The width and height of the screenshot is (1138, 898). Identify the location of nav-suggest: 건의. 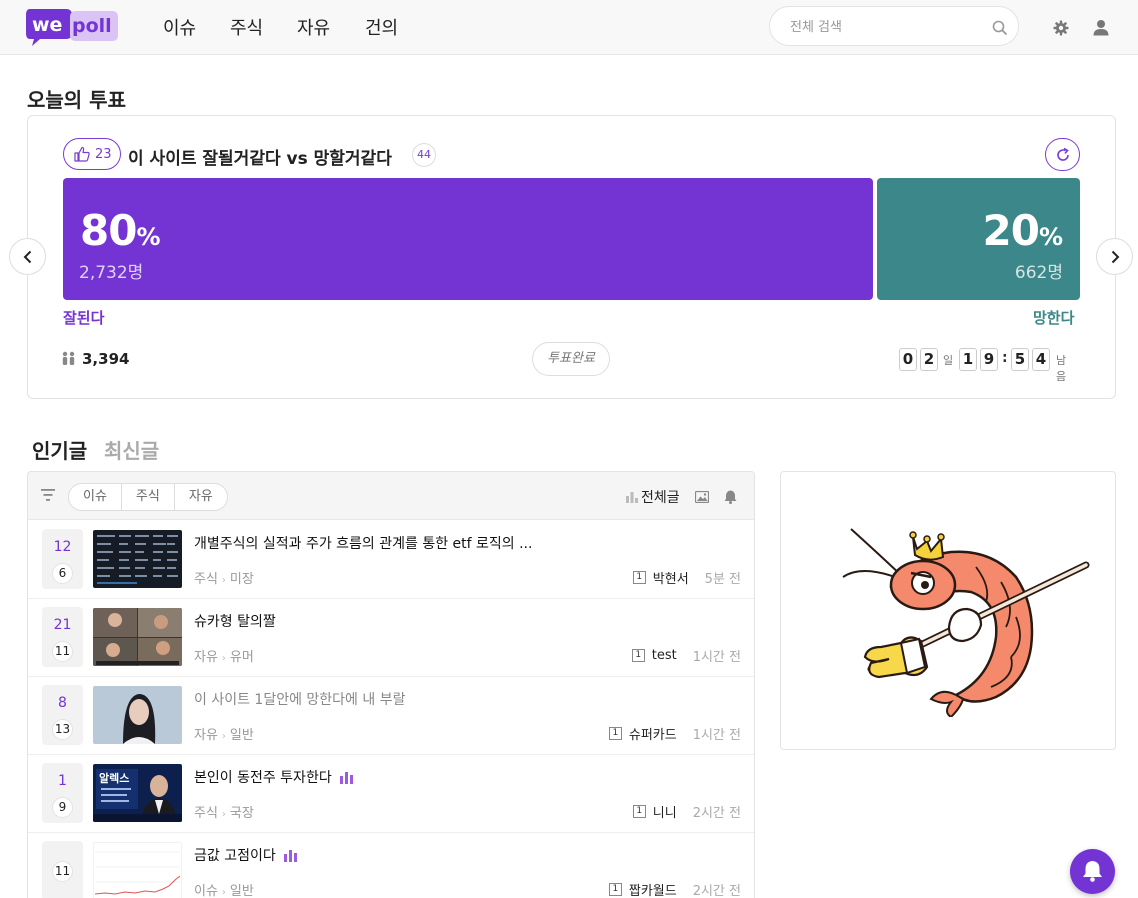
(381, 27).